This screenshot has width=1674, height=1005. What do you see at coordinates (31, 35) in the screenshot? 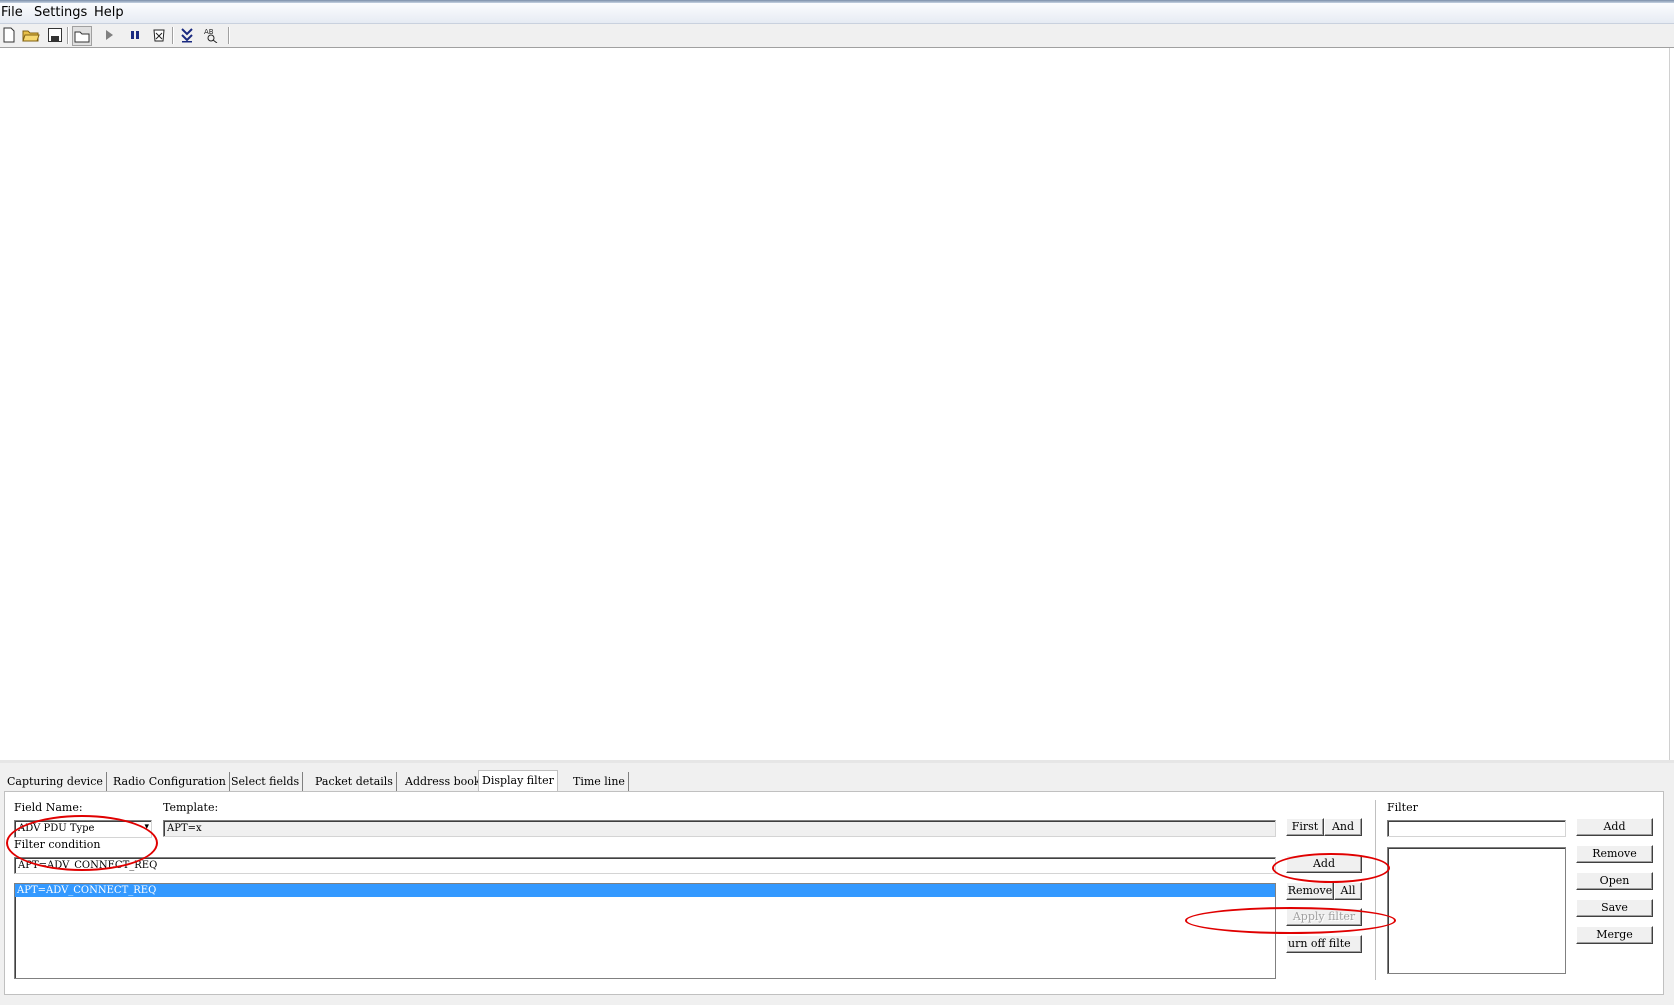
I see `open-folder-icon` at bounding box center [31, 35].